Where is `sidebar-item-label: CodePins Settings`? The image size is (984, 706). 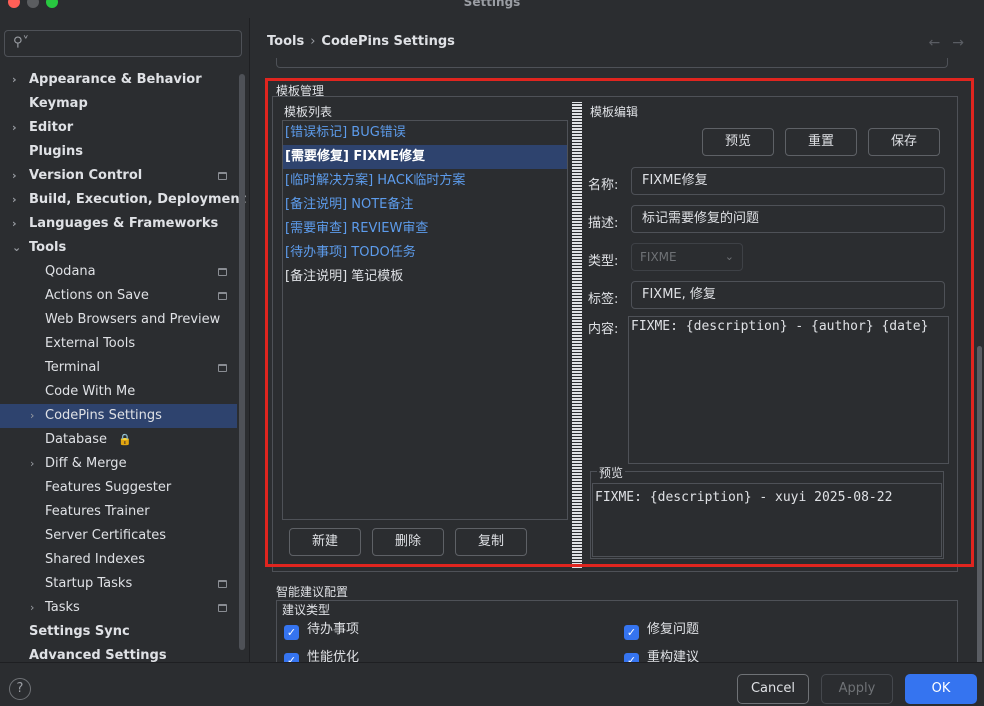 sidebar-item-label: CodePins Settings is located at coordinates (103, 415).